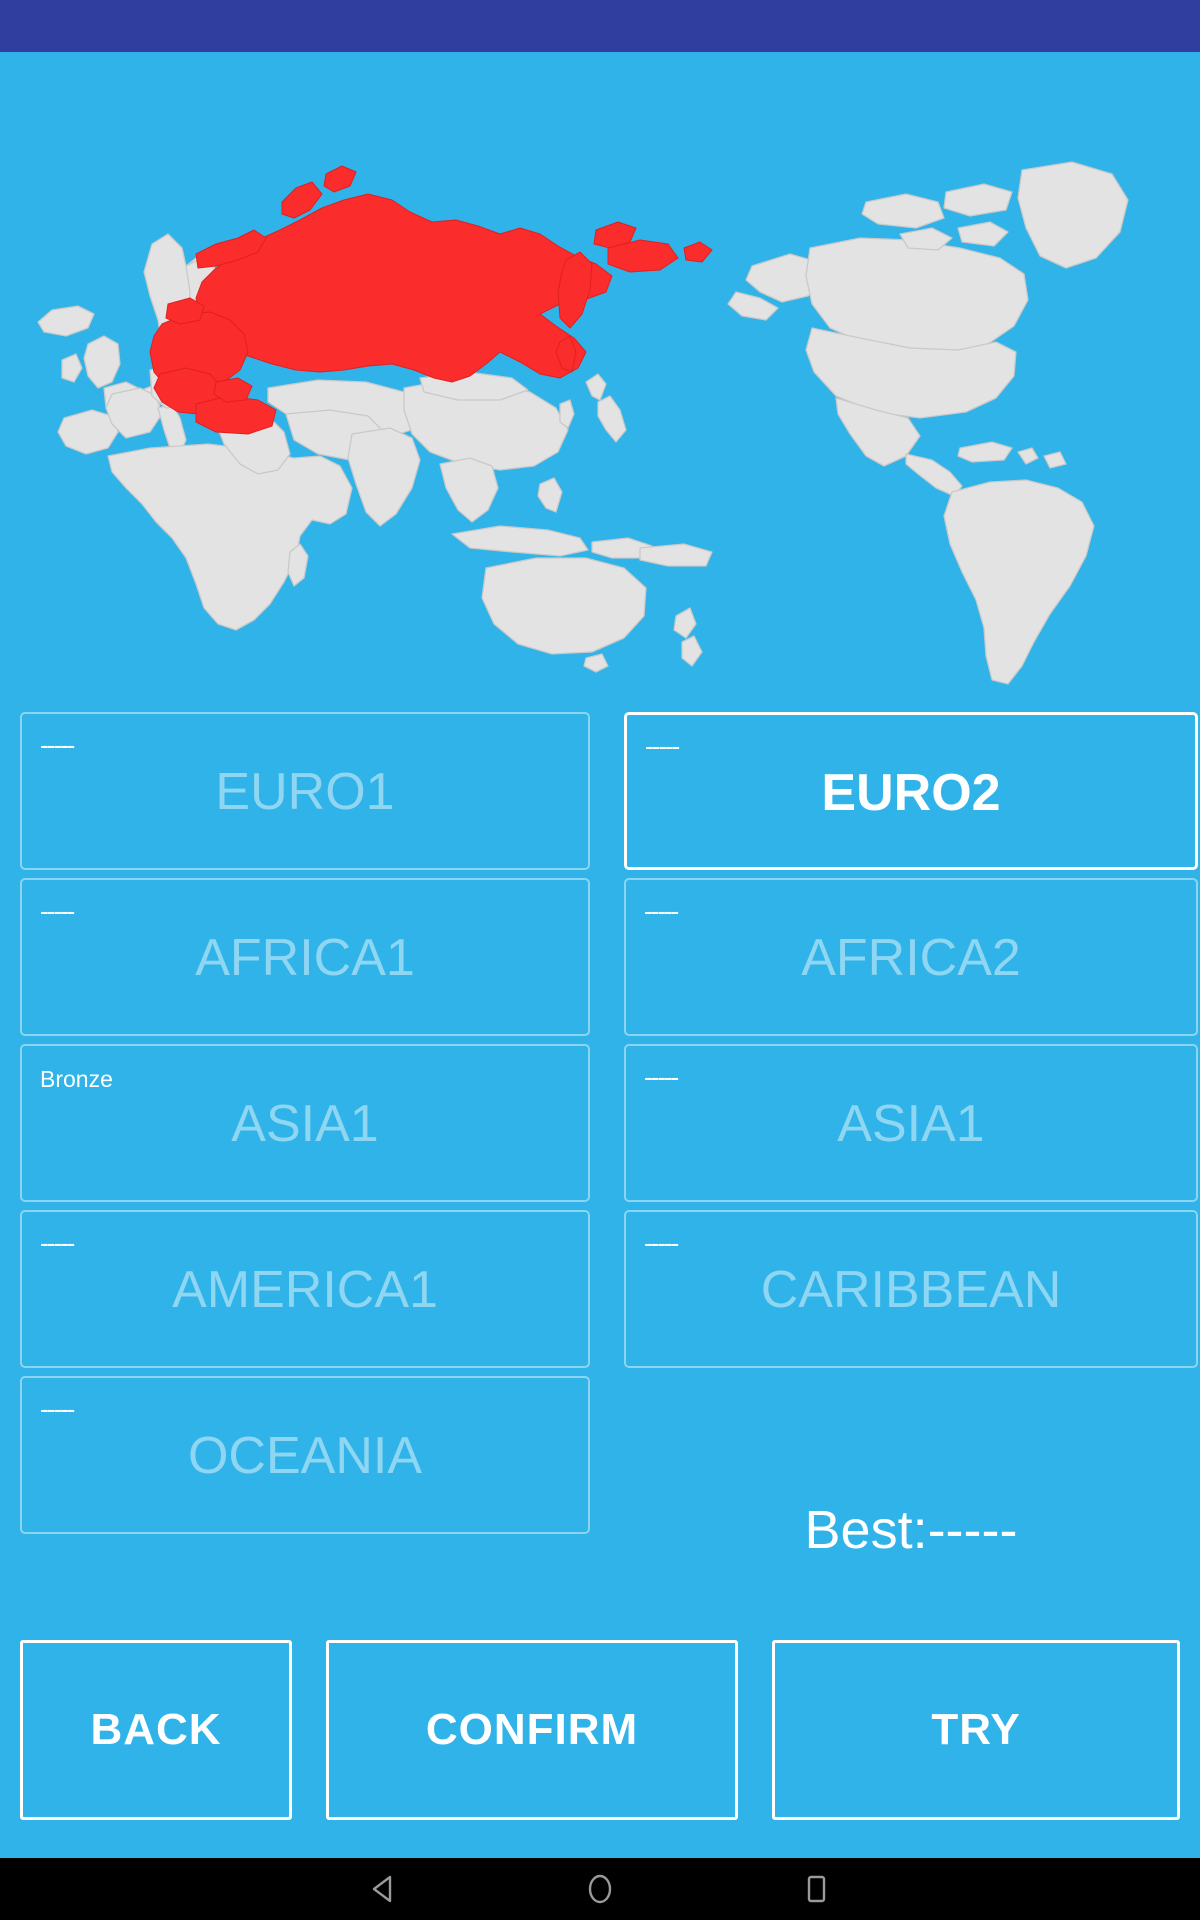  I want to click on confirm-button: CONFIRM, so click(532, 1730).